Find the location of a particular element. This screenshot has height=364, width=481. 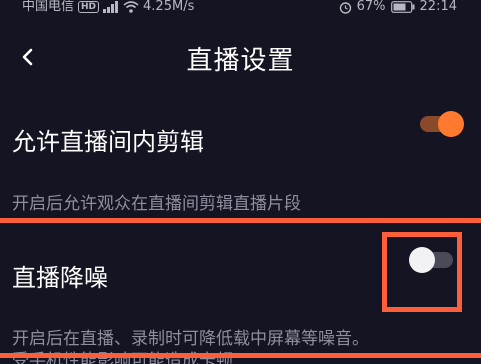

status-left: 中国电信 HD 4.25M/s is located at coordinates (108, 7).